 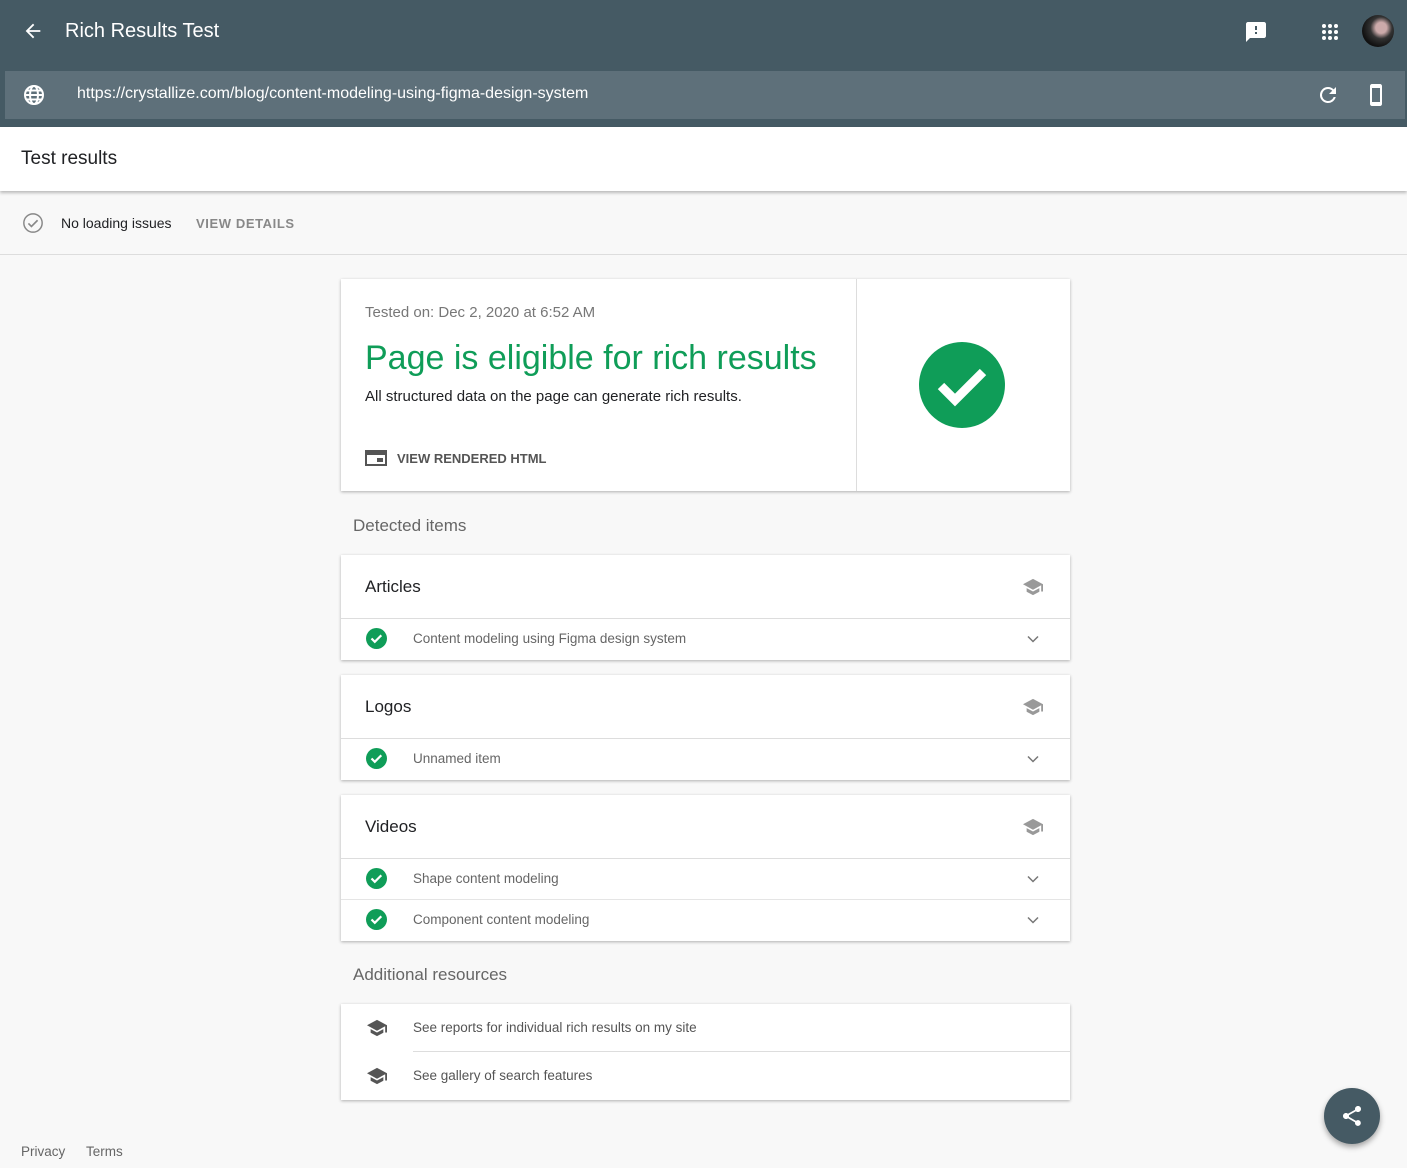 I want to click on privacy-link: Privacy, so click(x=43, y=1151).